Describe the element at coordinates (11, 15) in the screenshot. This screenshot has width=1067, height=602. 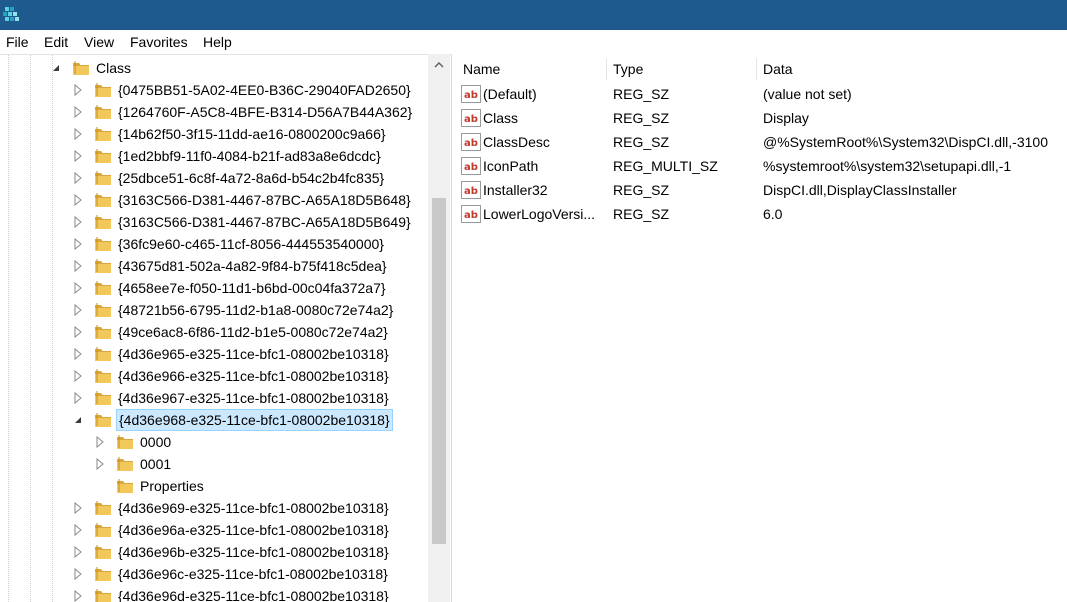
I see `regedit-icon` at that location.